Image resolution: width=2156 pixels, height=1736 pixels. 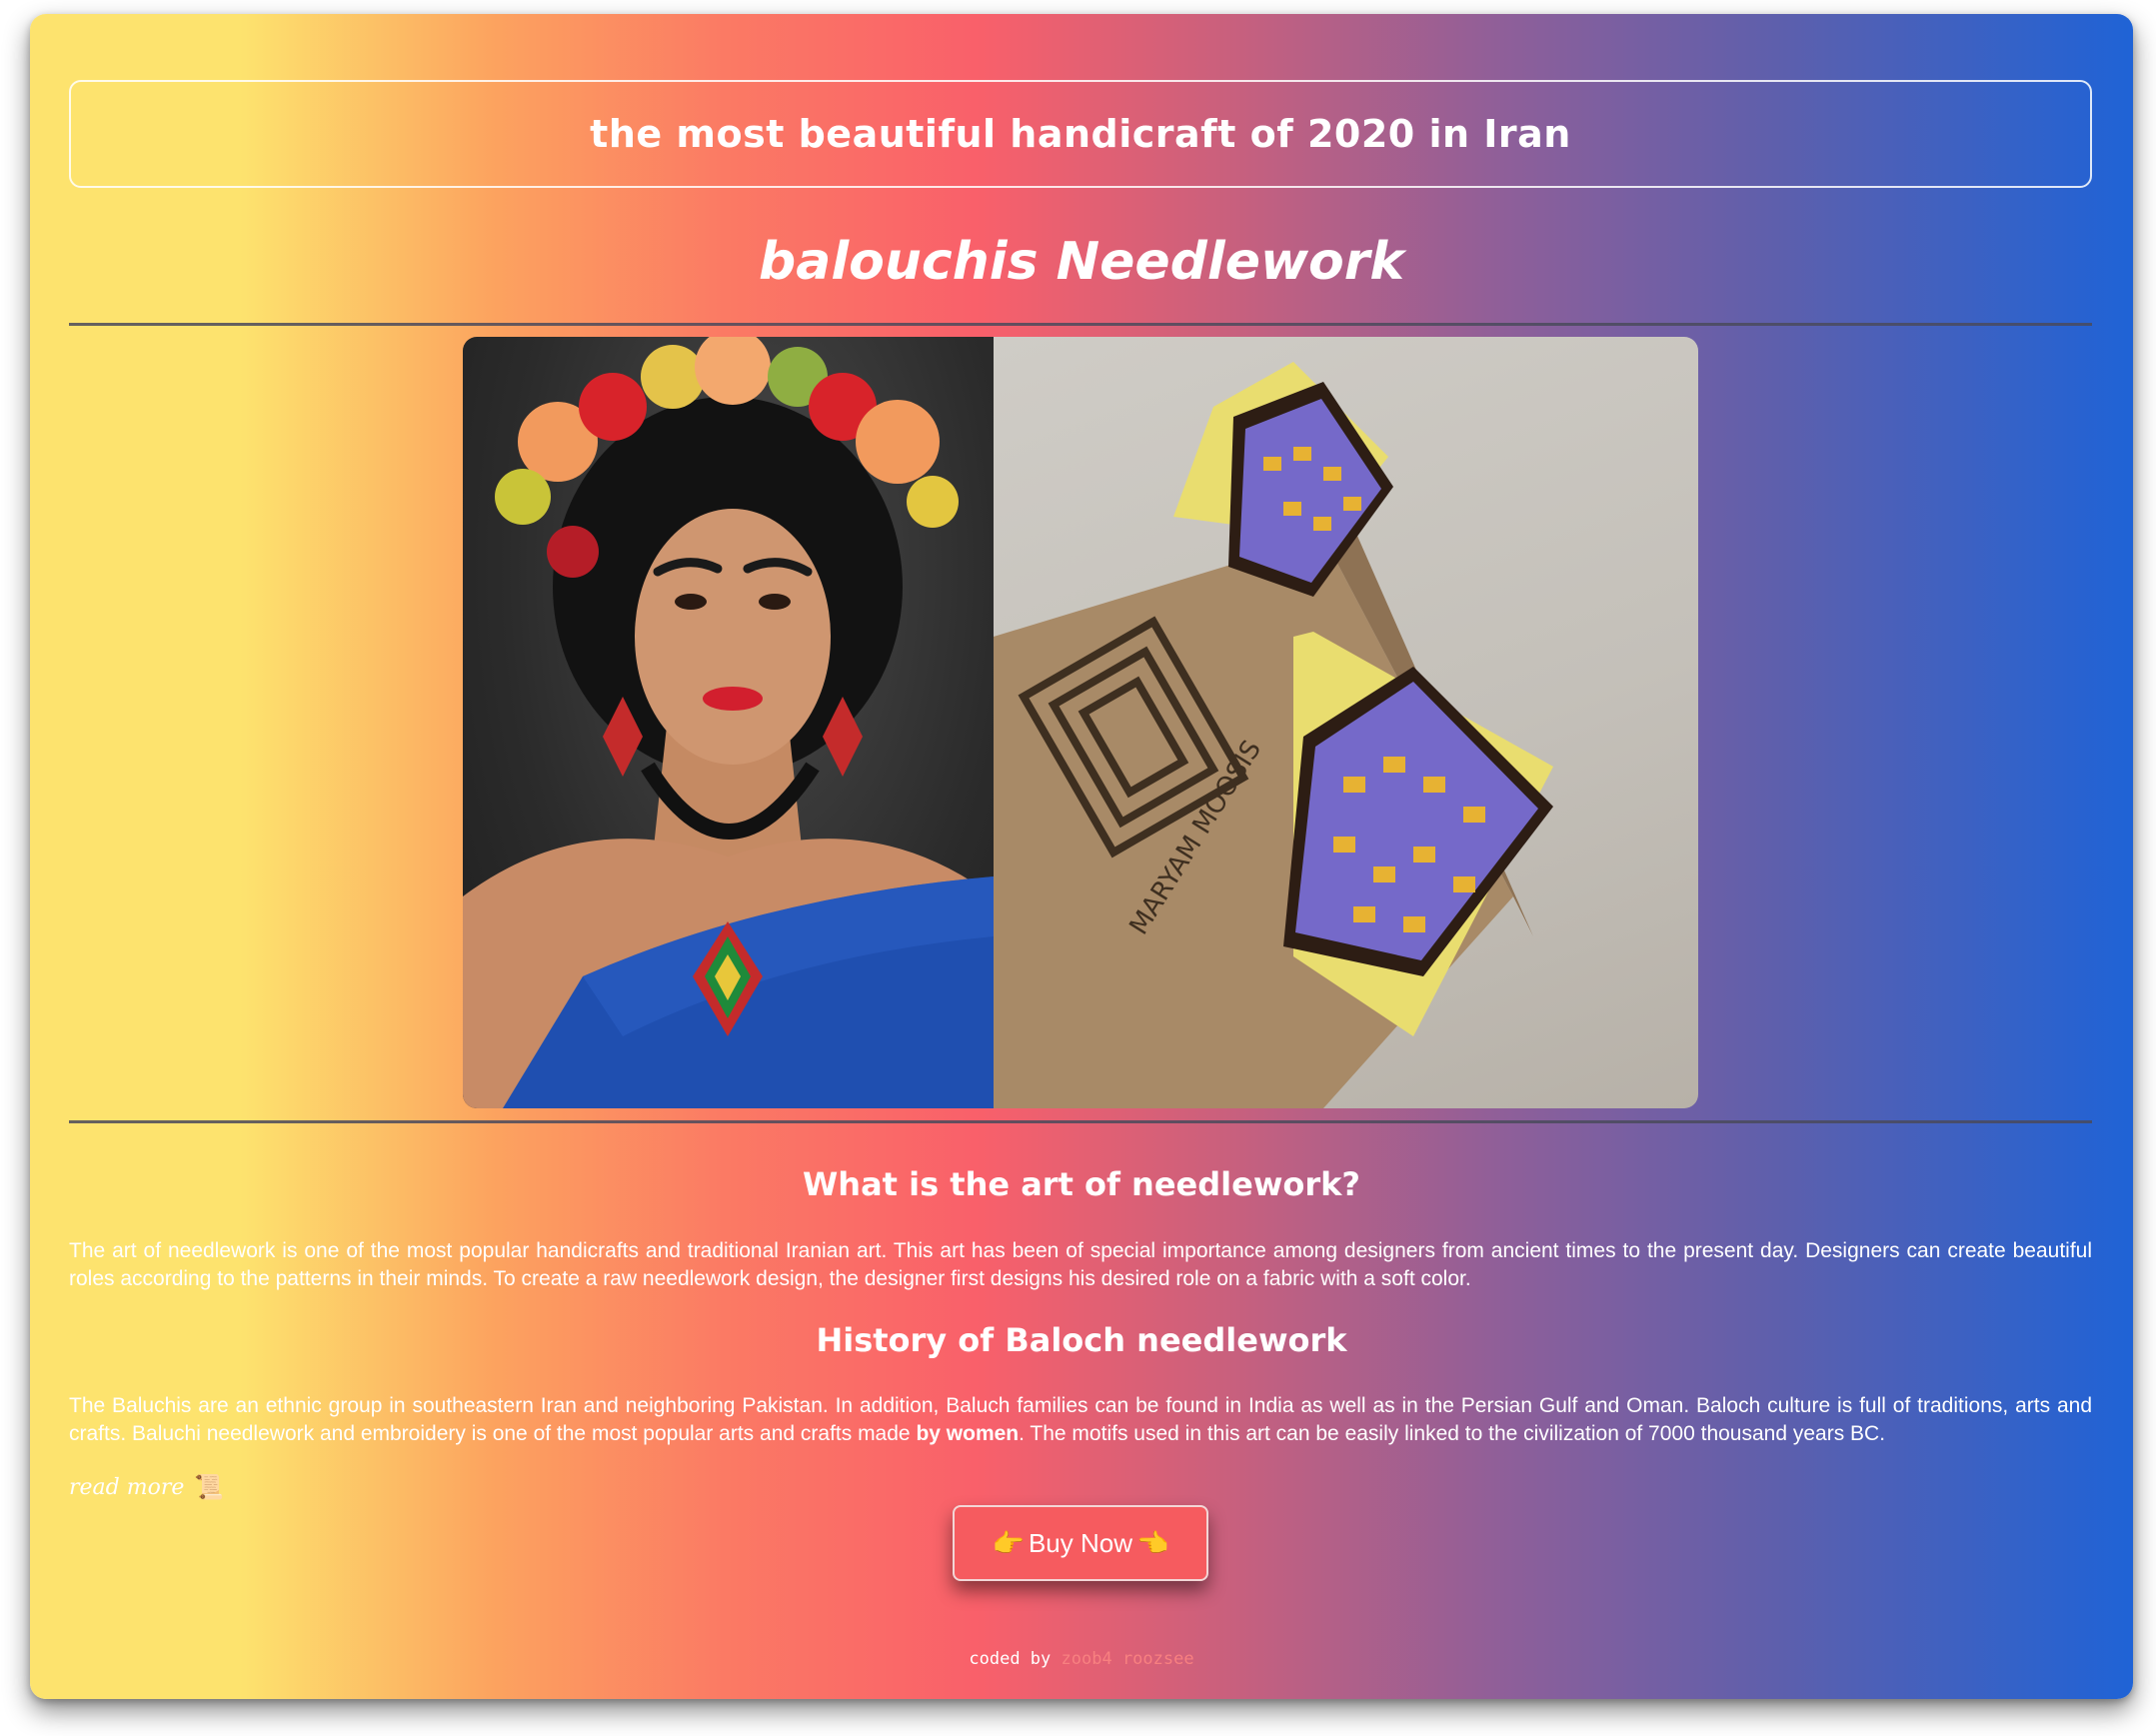 I want to click on product-earrings-photo: MARYAM MOOSIS, so click(x=1346, y=722).